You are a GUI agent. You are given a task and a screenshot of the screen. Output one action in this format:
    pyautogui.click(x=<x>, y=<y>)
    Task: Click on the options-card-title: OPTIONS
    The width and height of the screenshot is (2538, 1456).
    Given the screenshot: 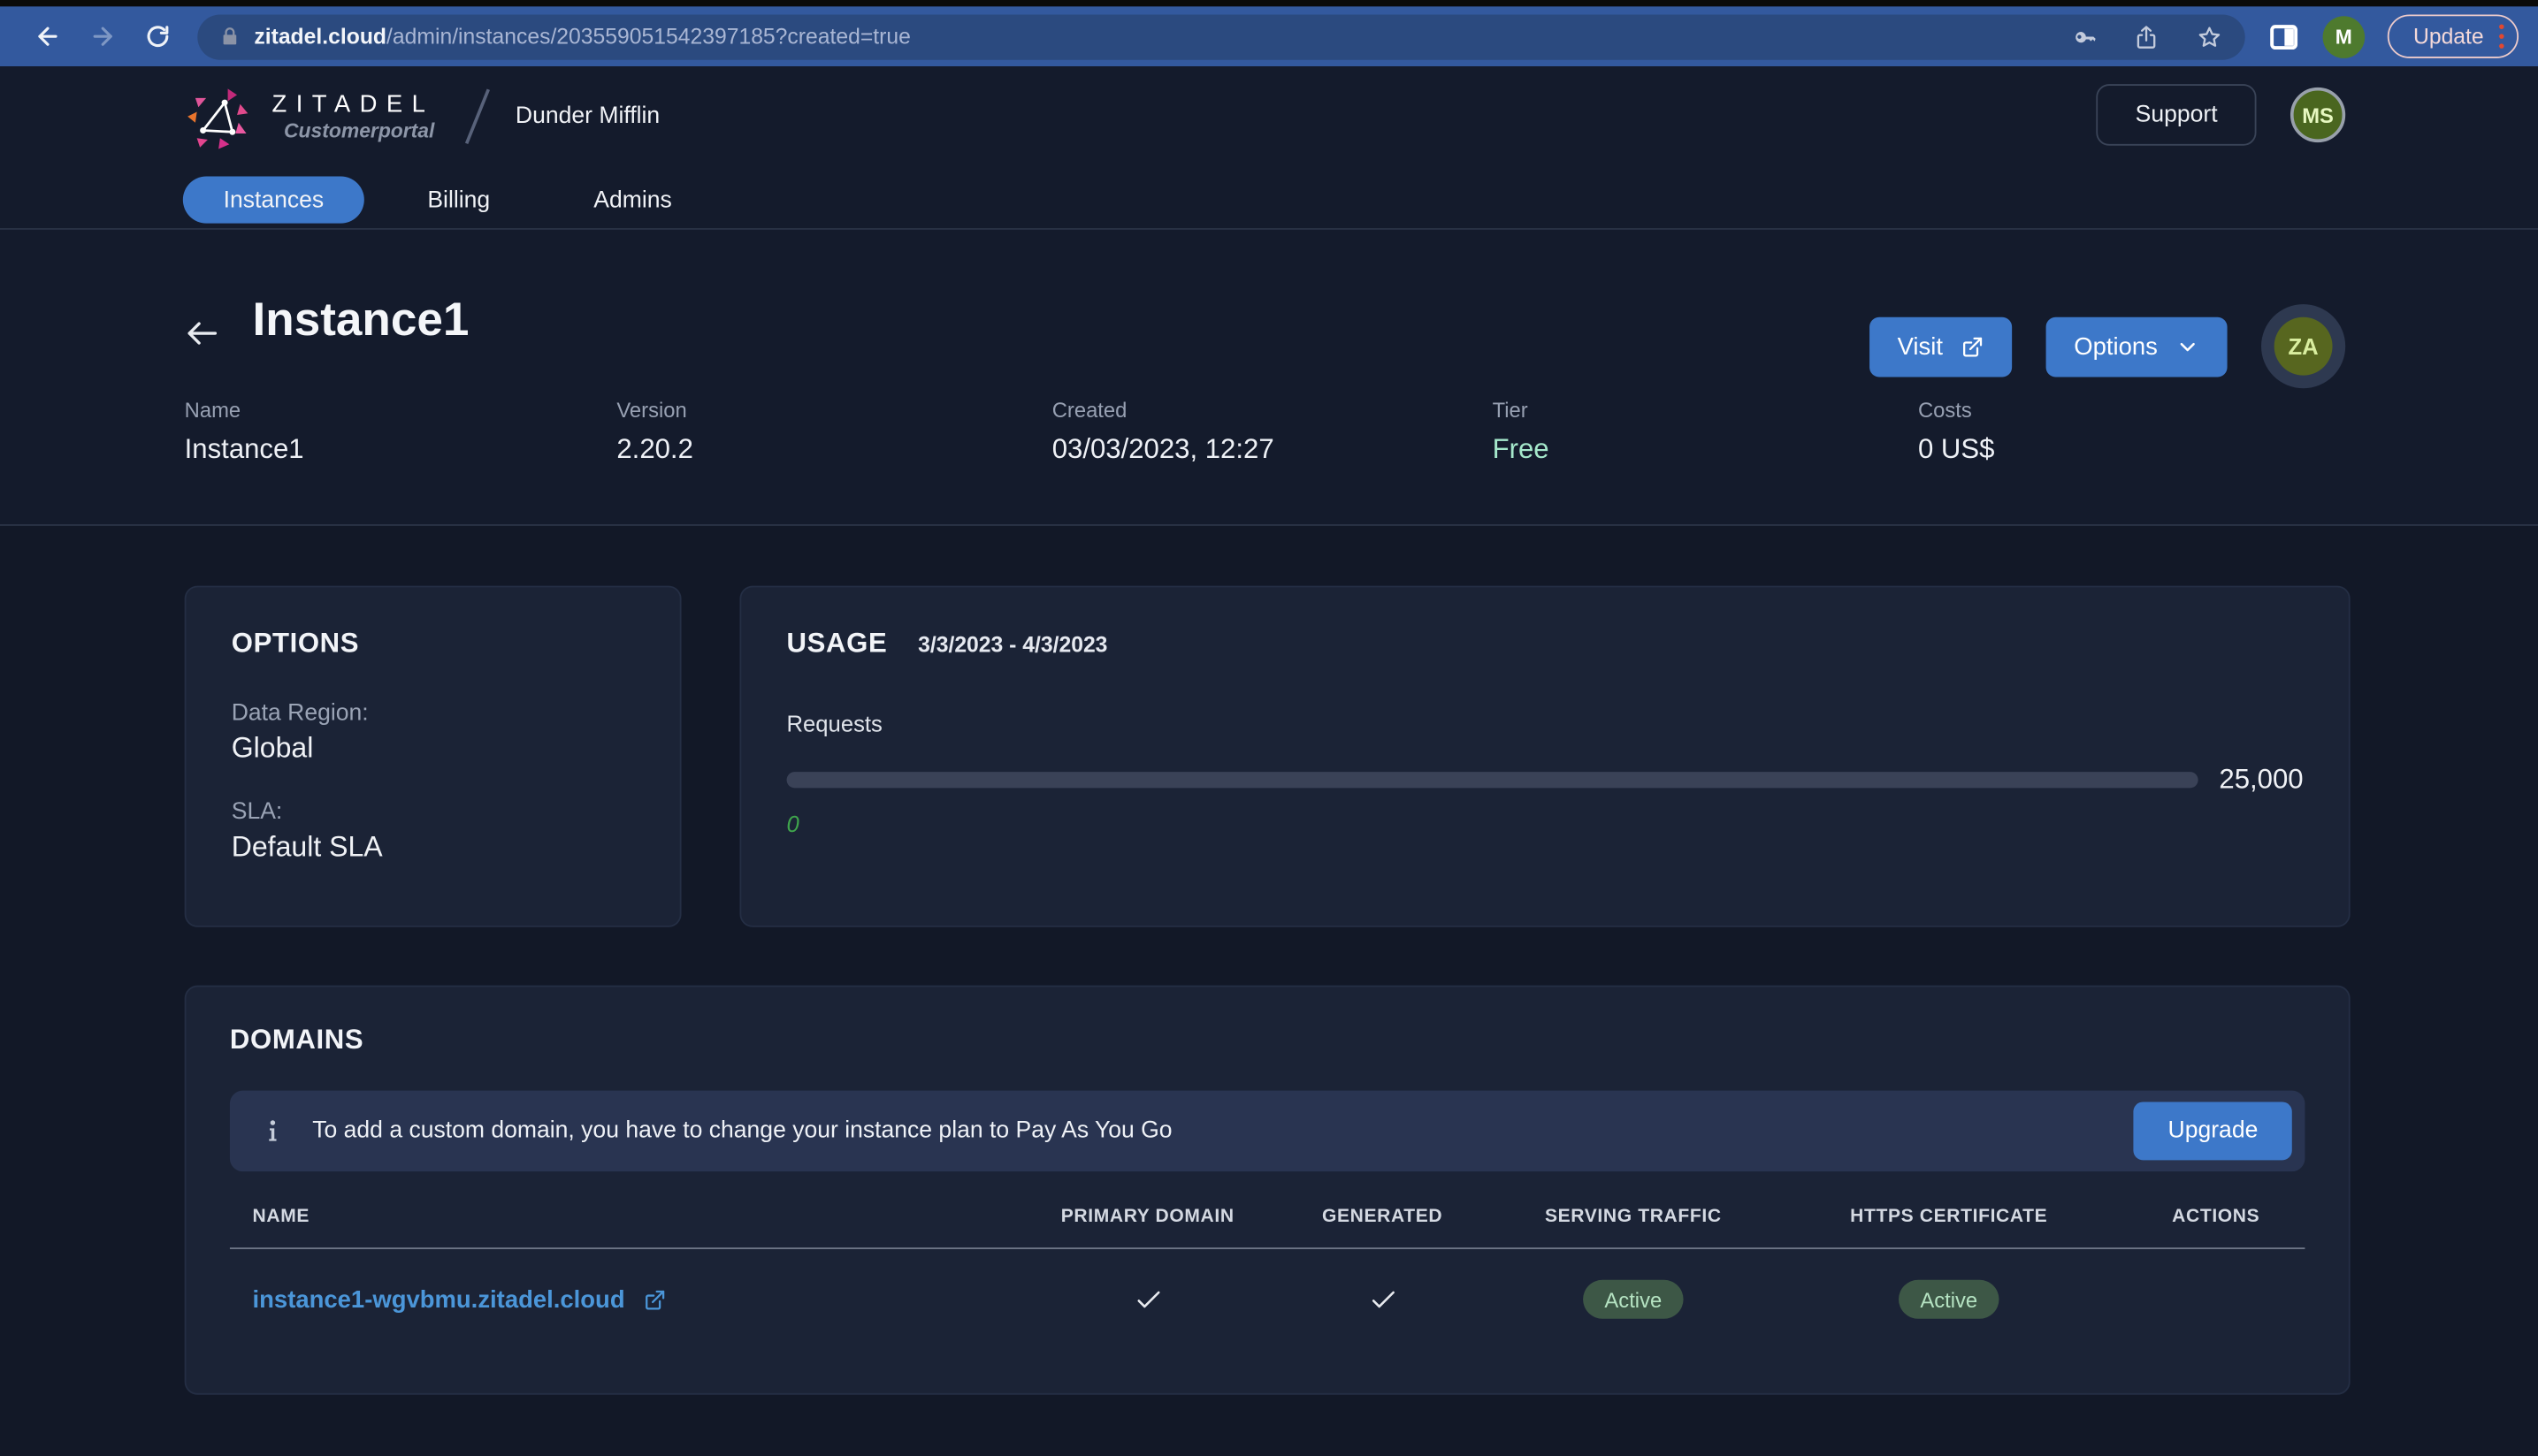 What is the action you would take?
    pyautogui.click(x=295, y=643)
    